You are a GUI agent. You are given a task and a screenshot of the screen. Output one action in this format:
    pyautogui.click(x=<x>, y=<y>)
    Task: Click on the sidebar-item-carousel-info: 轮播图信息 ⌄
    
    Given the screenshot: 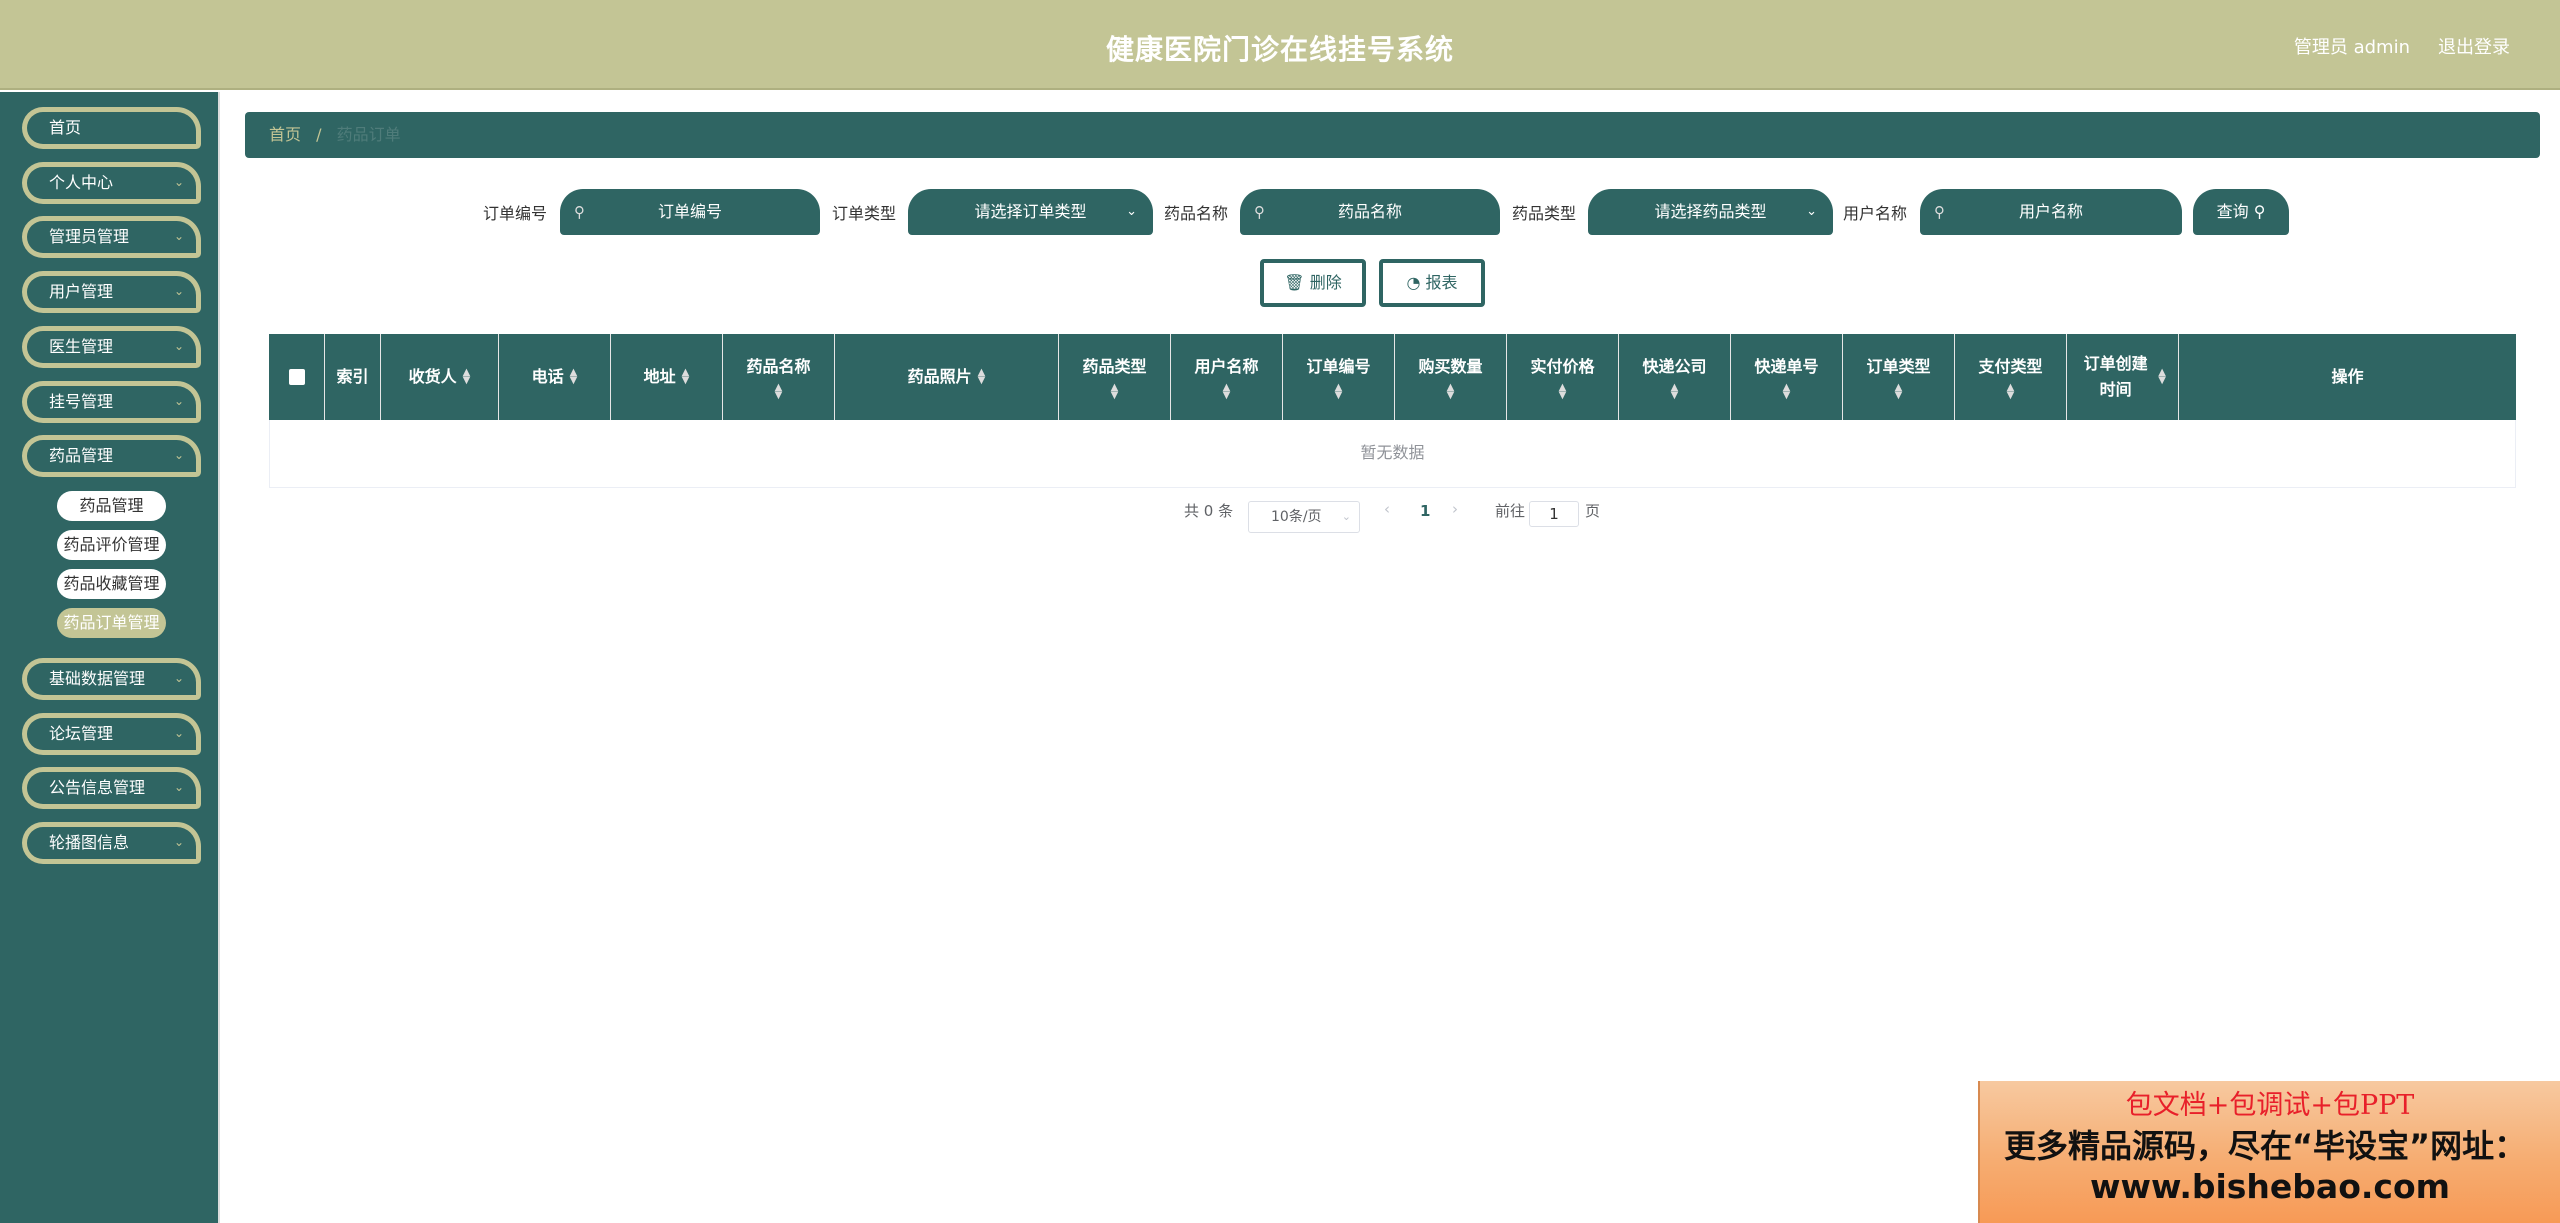 What is the action you would take?
    pyautogui.click(x=111, y=843)
    